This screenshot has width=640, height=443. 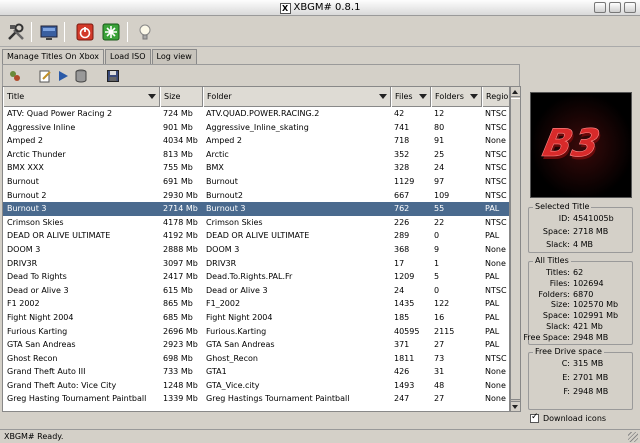 What do you see at coordinates (560, 305) in the screenshot?
I see `stat-label: Size:` at bounding box center [560, 305].